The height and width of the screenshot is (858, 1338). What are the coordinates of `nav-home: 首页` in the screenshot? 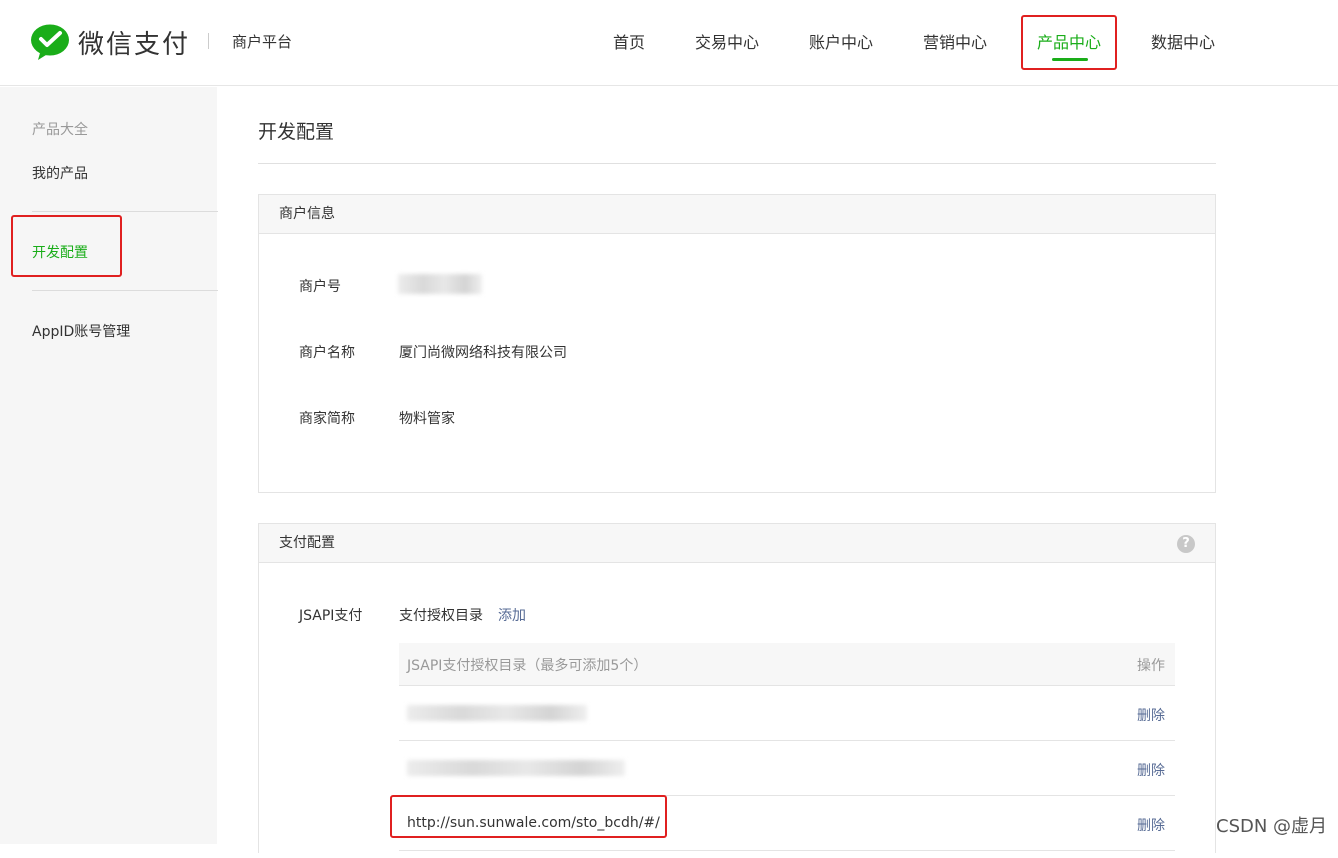 It's located at (629, 41).